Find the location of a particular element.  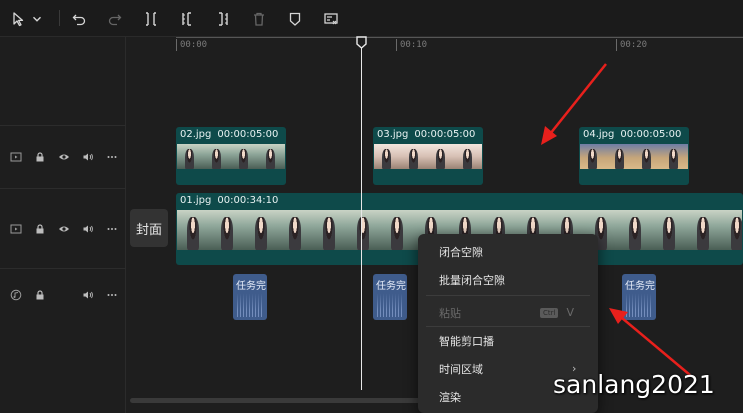

menu-item-paste: 粘贴 Ctrl V is located at coordinates (508, 312).